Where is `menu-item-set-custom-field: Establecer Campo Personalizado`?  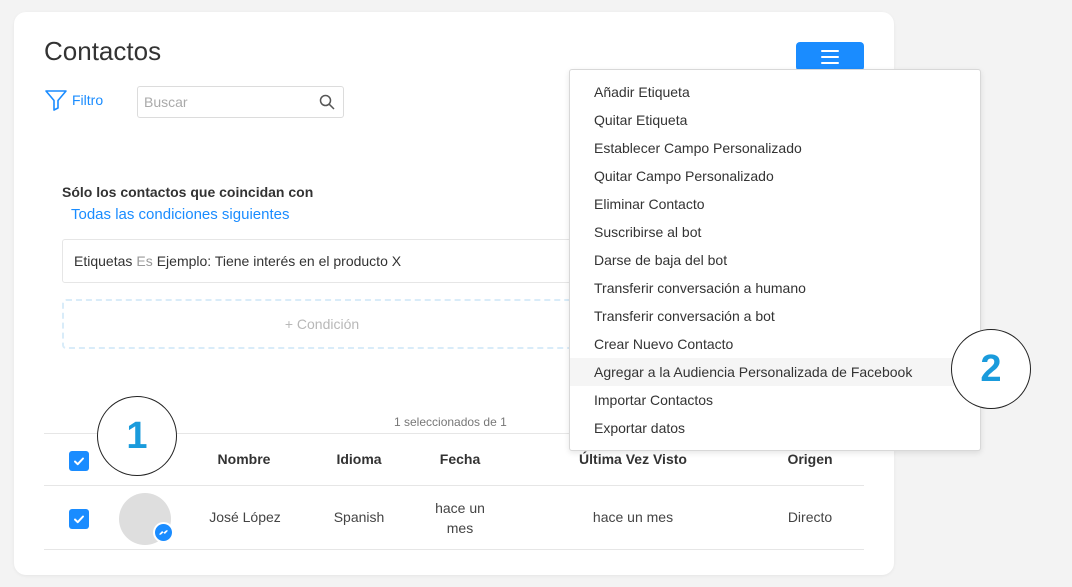 menu-item-set-custom-field: Establecer Campo Personalizado is located at coordinates (775, 148).